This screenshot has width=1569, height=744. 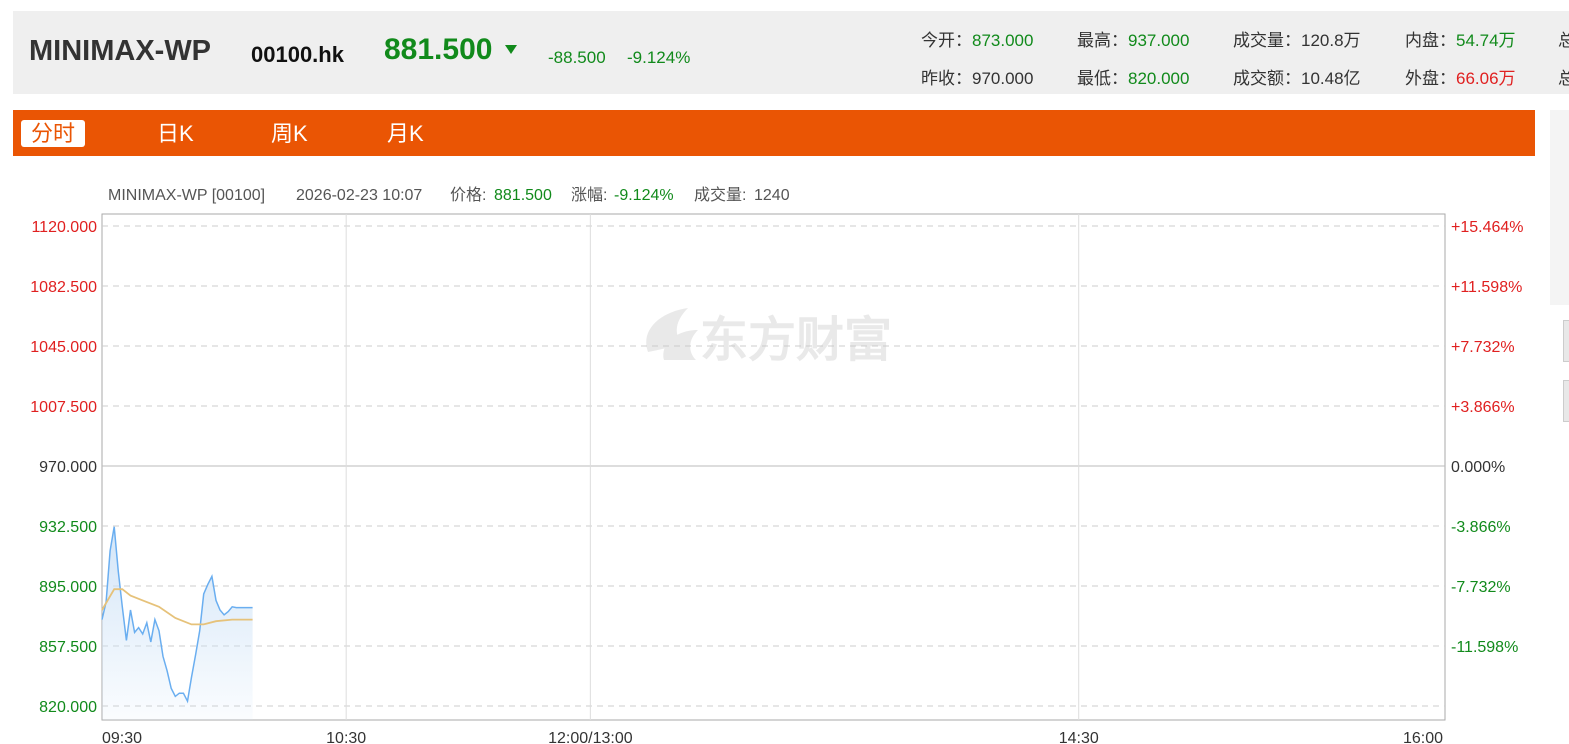 What do you see at coordinates (297, 54) in the screenshot?
I see `stock-code: 00100.hk` at bounding box center [297, 54].